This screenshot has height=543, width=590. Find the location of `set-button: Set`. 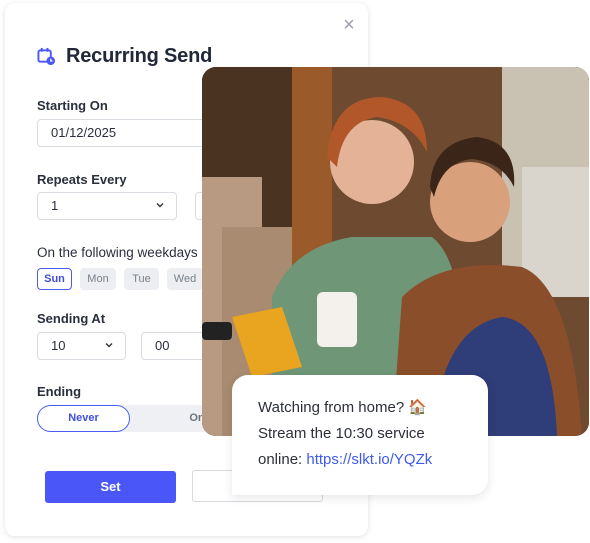

set-button: Set is located at coordinates (110, 487).